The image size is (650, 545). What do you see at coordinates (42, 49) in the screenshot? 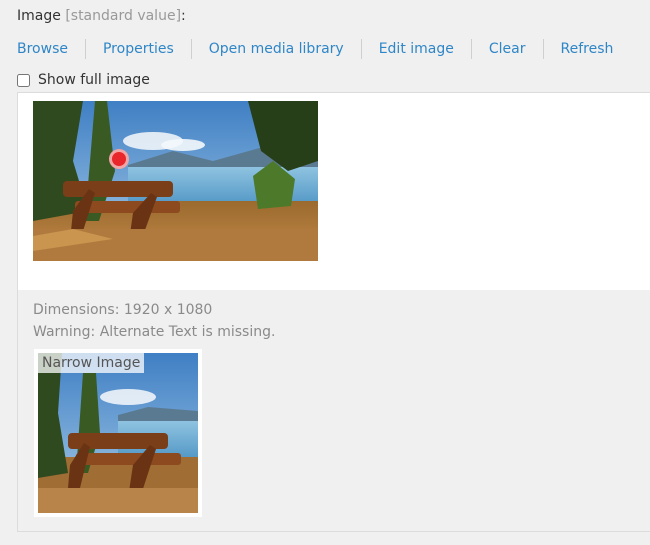
I see `browse-button: Browse` at bounding box center [42, 49].